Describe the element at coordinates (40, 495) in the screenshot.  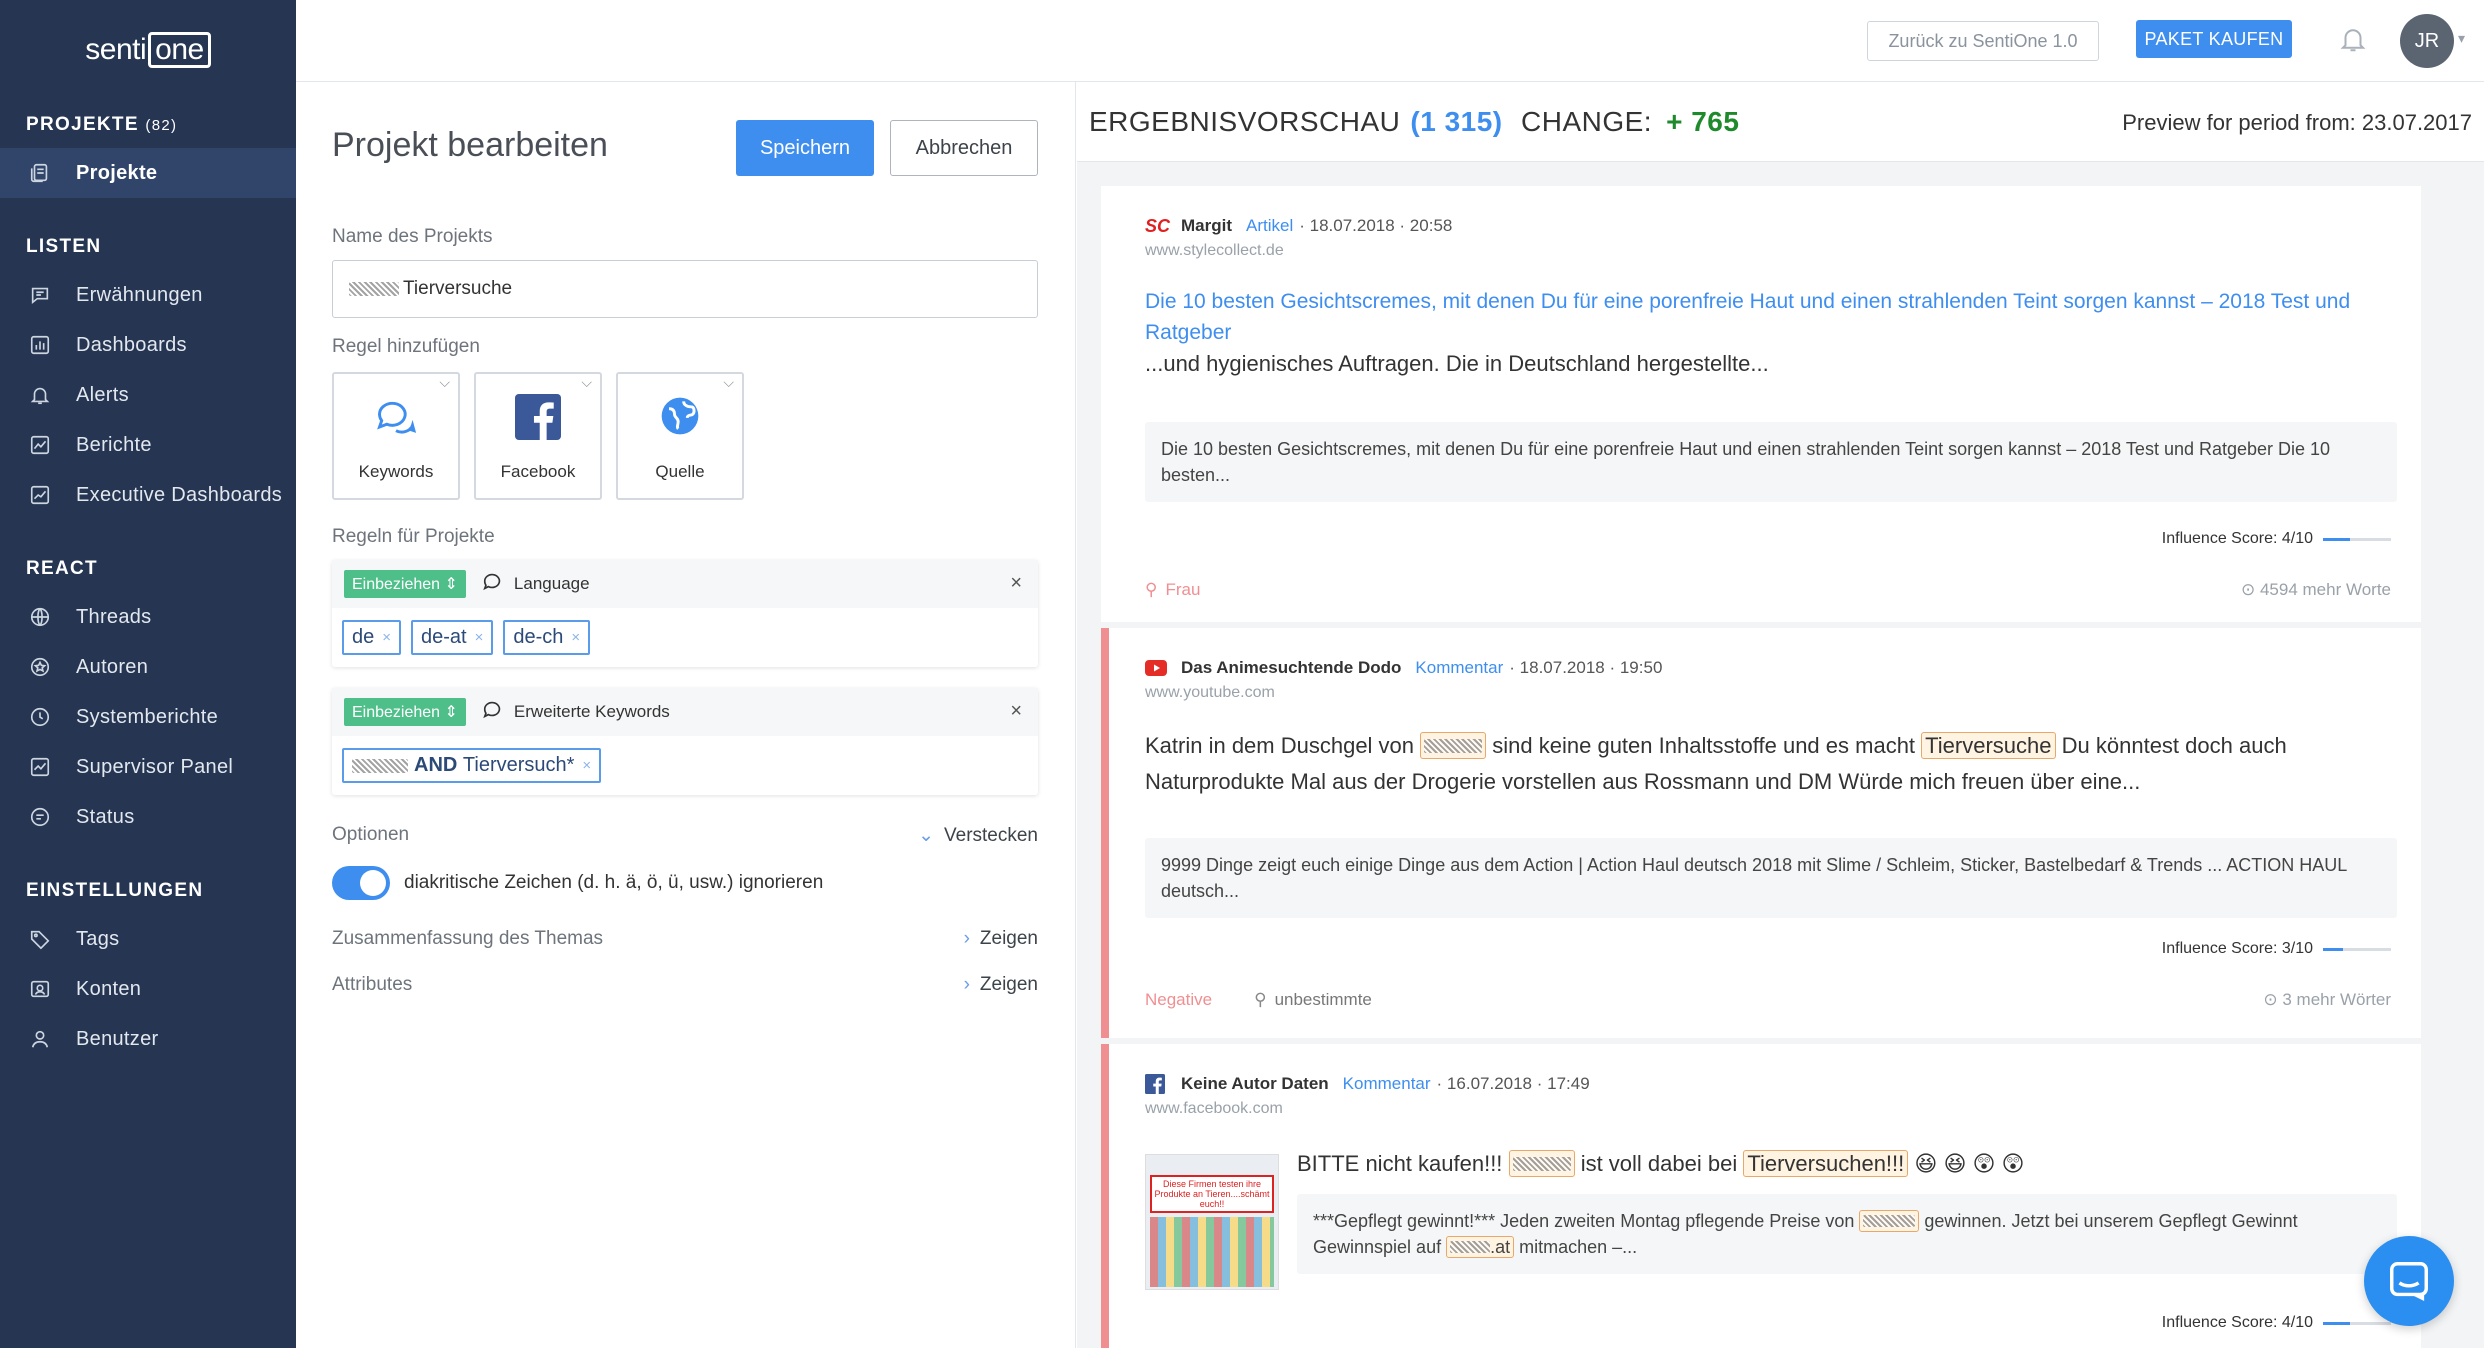
I see `executive-chart-icon` at that location.